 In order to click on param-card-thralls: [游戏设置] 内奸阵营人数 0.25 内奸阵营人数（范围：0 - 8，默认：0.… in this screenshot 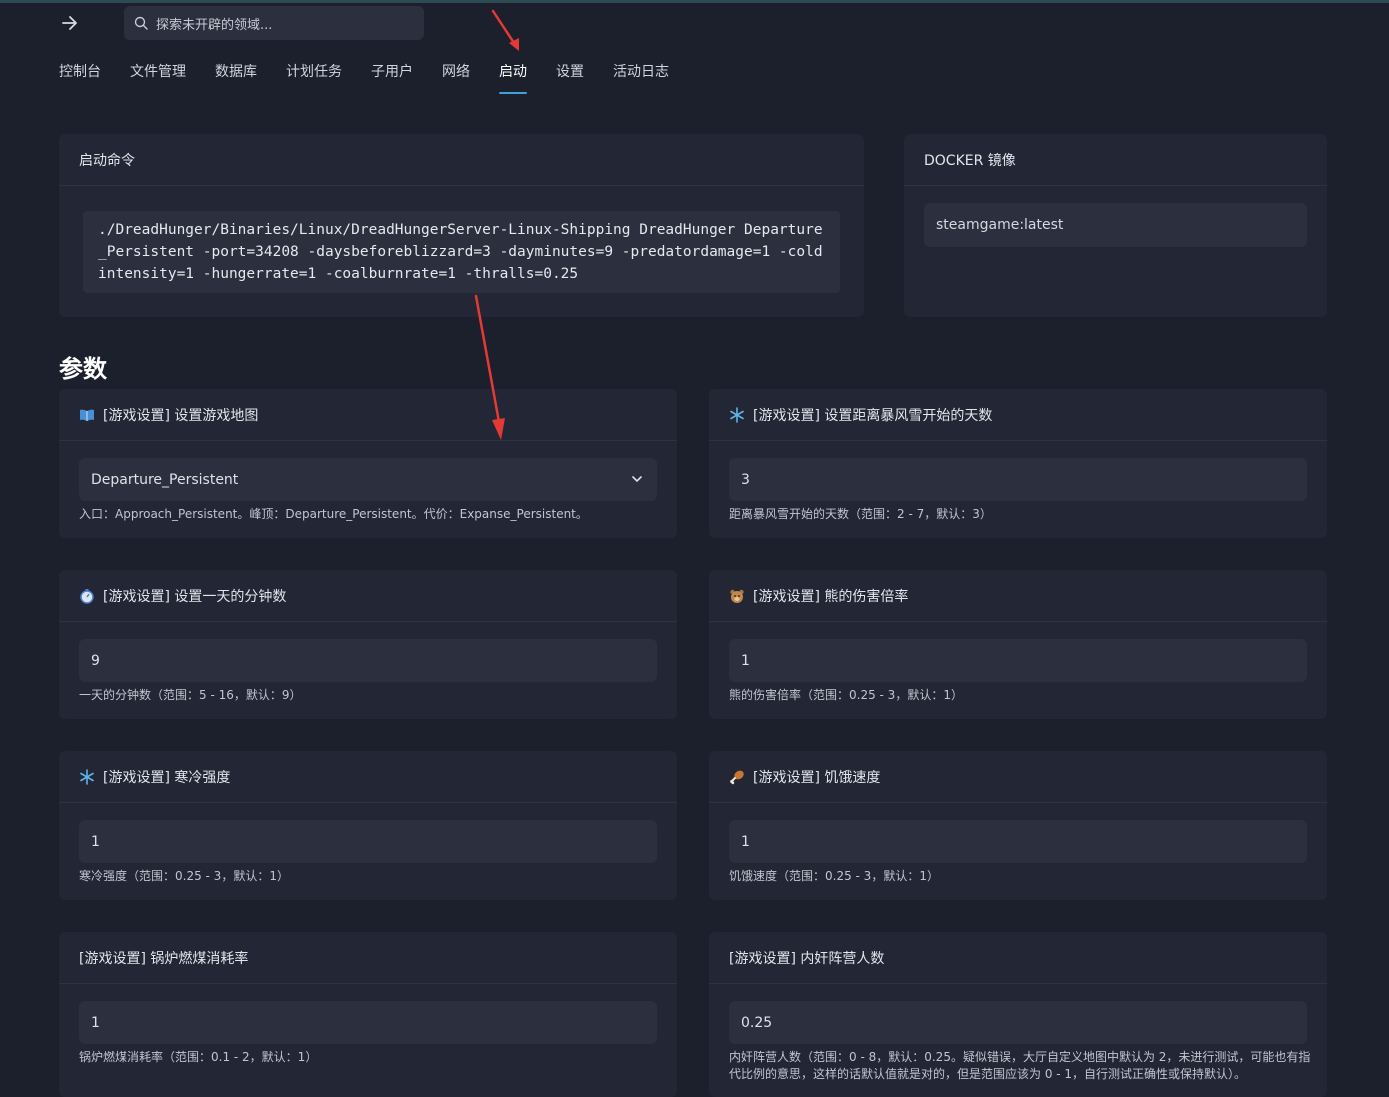, I will do `click(1018, 1014)`.